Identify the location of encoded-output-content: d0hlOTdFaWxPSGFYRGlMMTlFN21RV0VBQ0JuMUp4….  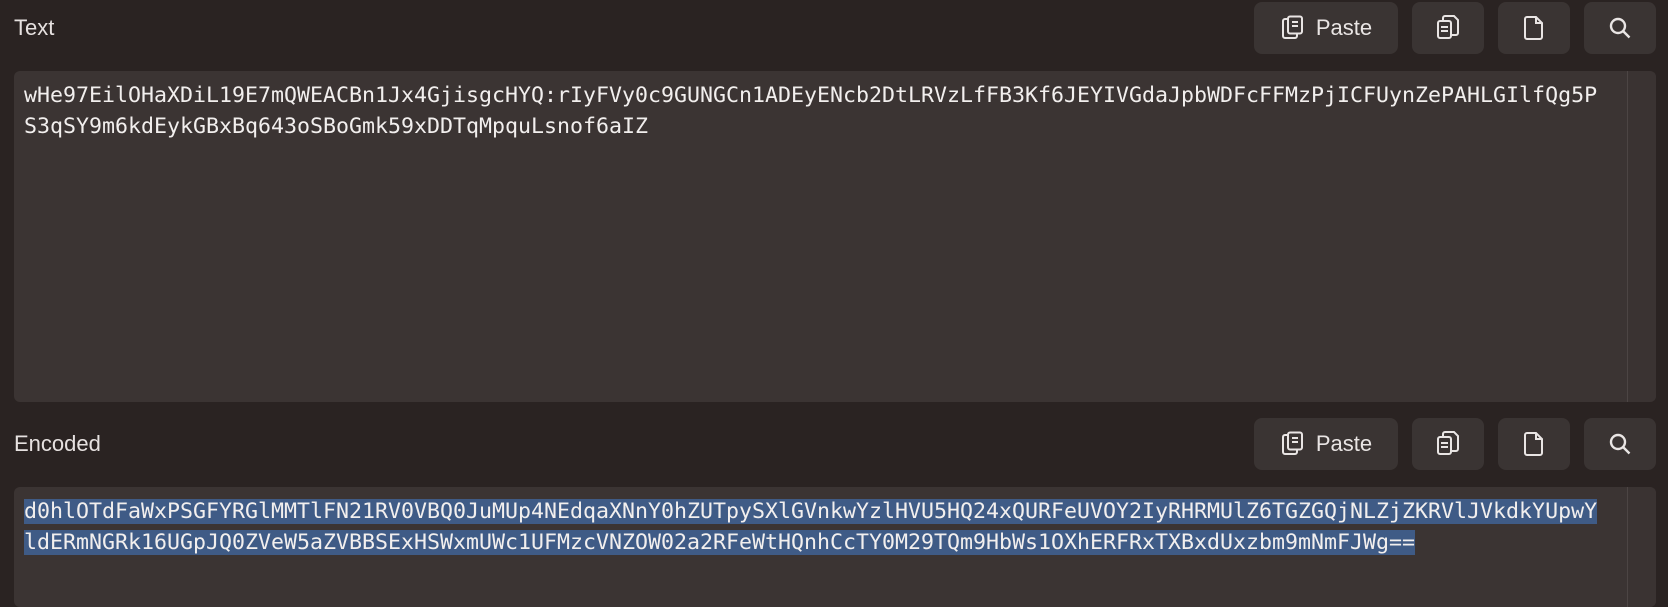
(811, 527).